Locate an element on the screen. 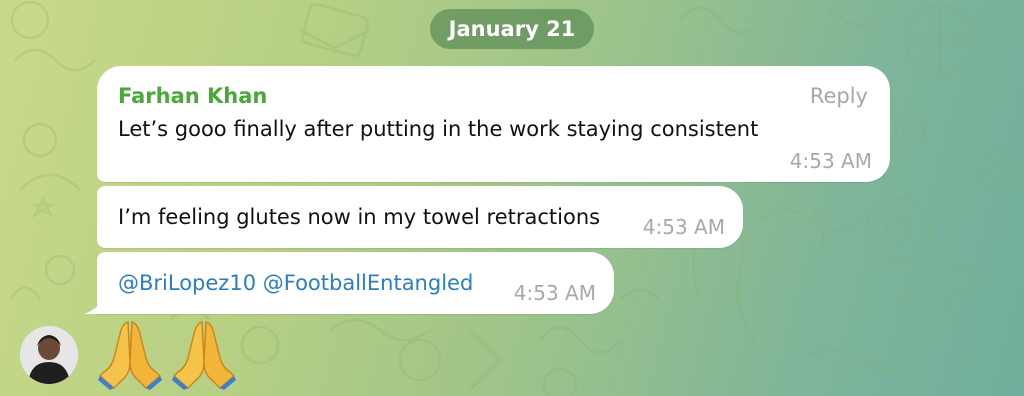 Image resolution: width=1024 pixels, height=396 pixels. mention-link: @BriLopez10 is located at coordinates (187, 283).